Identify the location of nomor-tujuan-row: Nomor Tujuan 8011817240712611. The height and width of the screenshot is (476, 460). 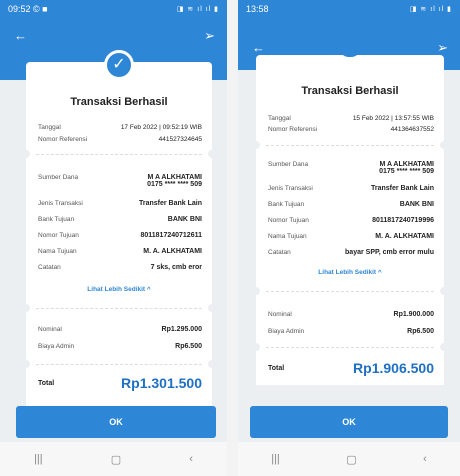
(120, 235).